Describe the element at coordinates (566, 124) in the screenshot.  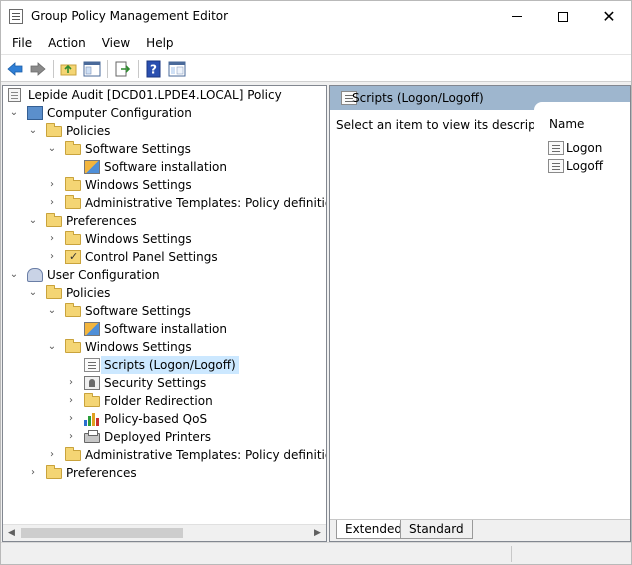
I see `column-header-name: Name` at that location.